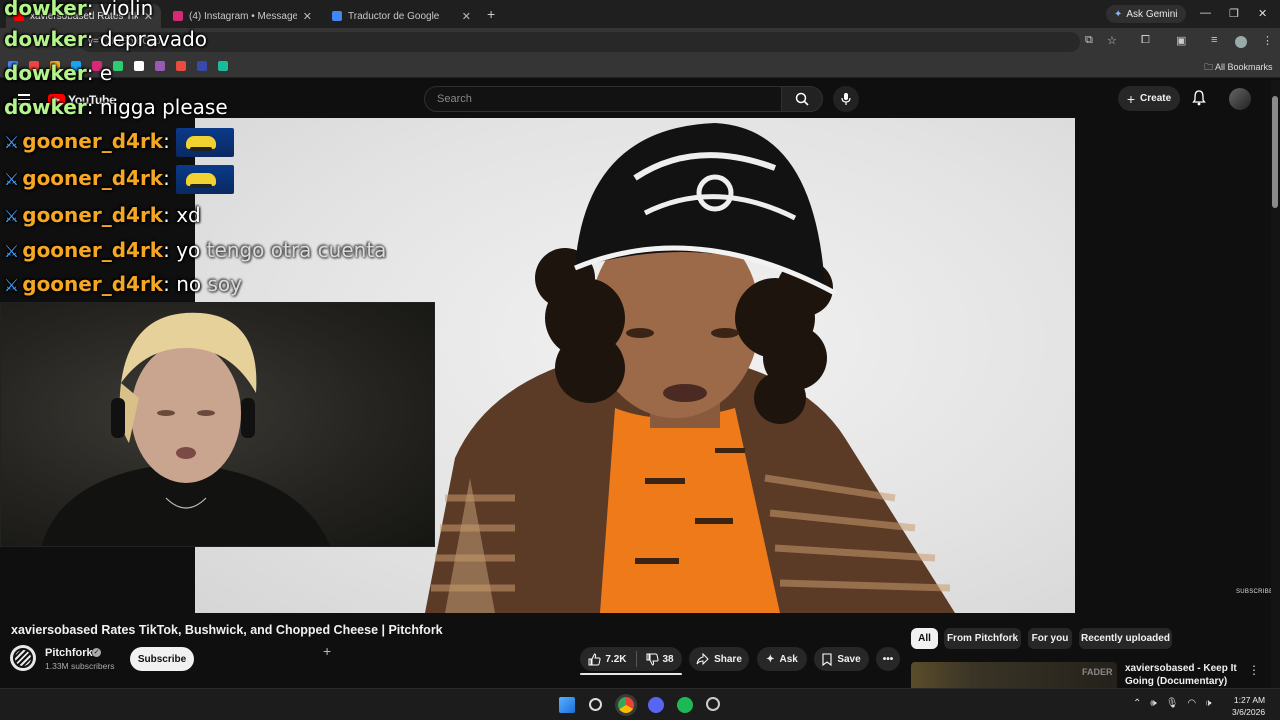 Image resolution: width=1280 pixels, height=720 pixels. Describe the element at coordinates (1205, 13) in the screenshot. I see `minimize-window-icon: —` at that location.